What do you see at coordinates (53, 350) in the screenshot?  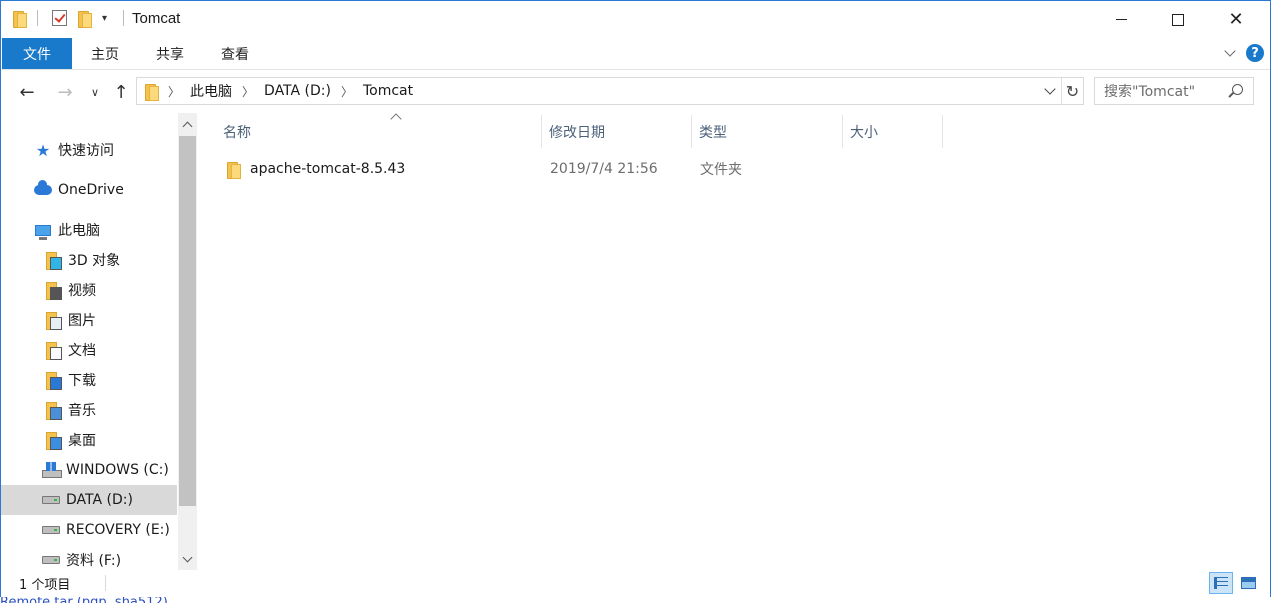 I see `documents-icon` at bounding box center [53, 350].